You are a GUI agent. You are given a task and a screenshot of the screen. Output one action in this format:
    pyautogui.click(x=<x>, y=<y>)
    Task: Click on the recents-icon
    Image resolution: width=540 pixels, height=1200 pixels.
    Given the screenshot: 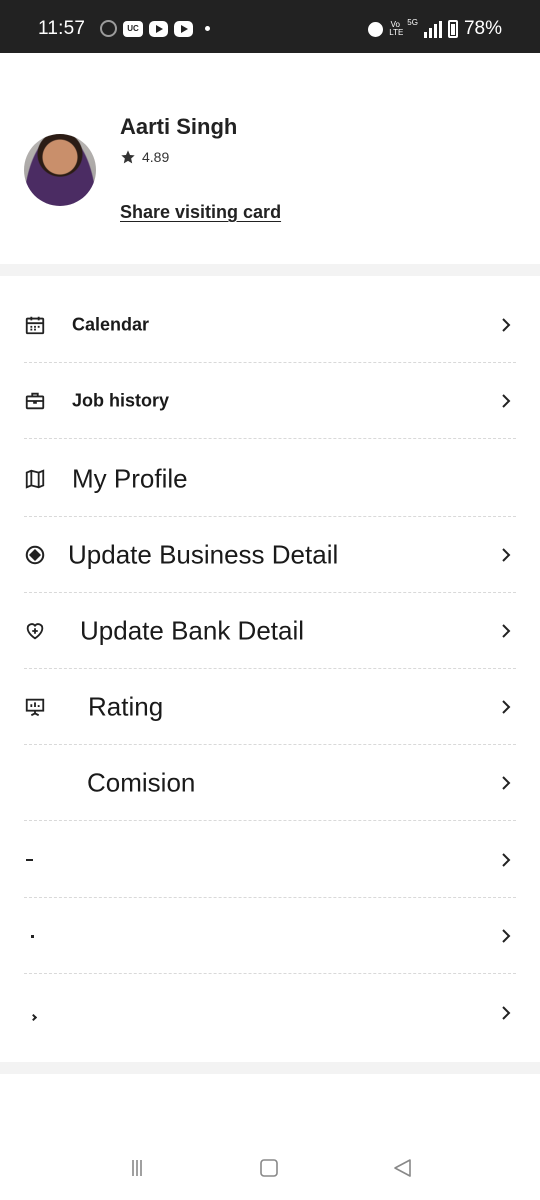 What is the action you would take?
    pyautogui.click(x=136, y=1168)
    